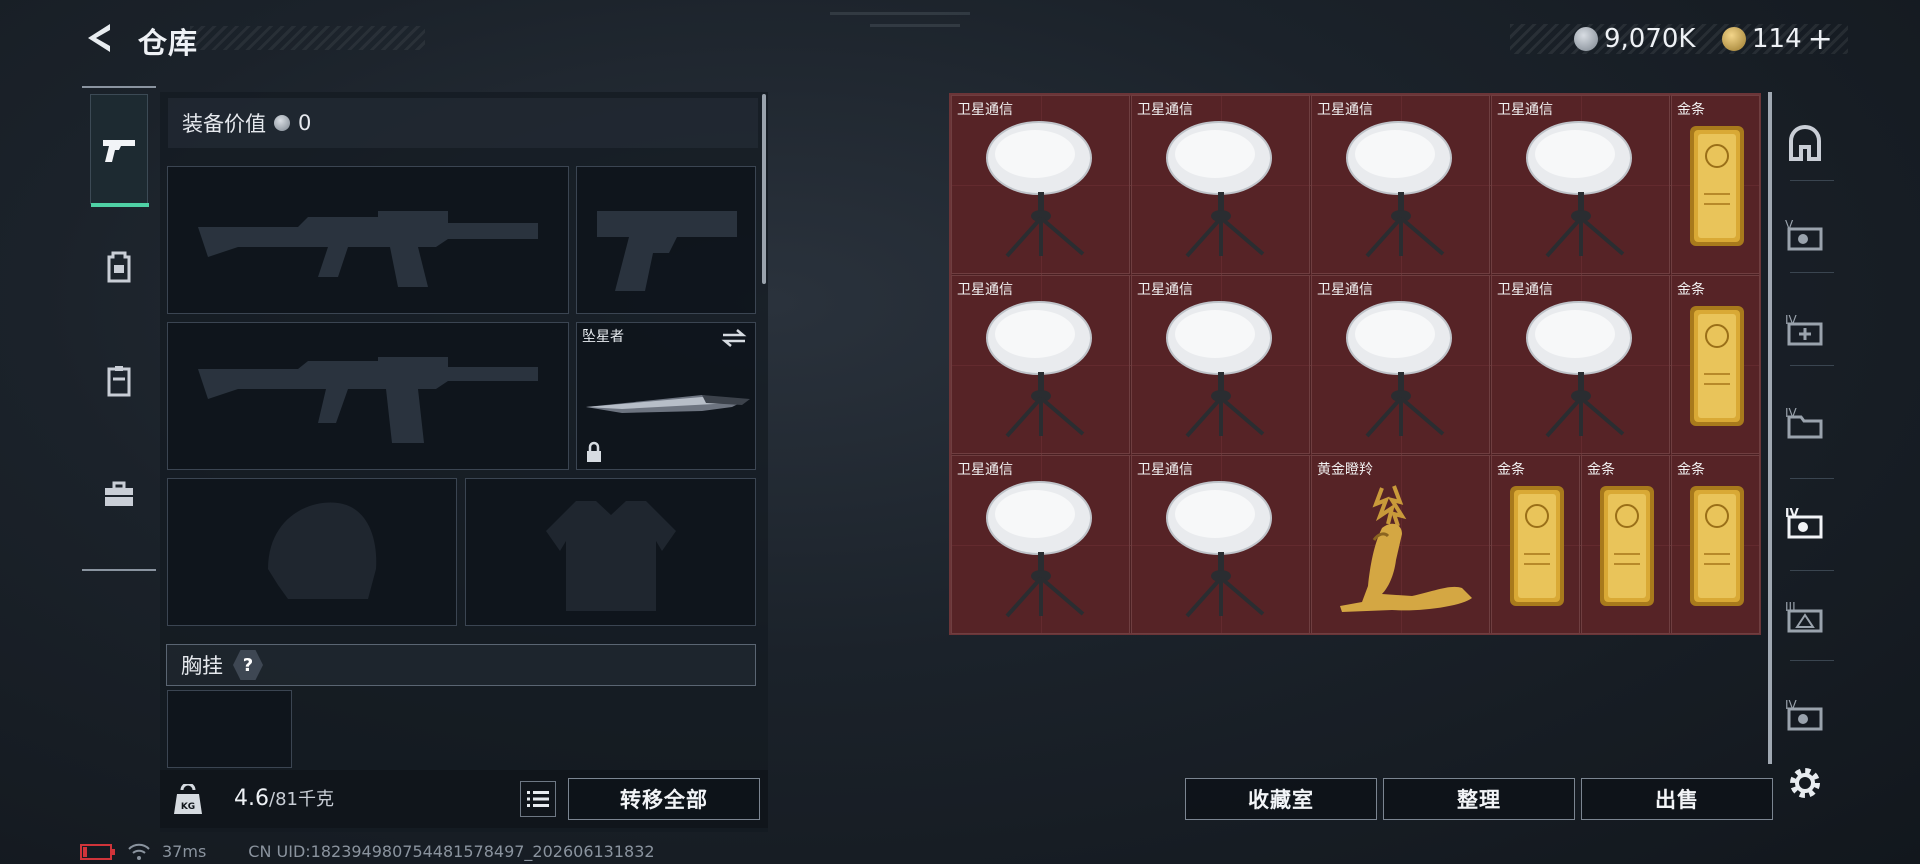 The width and height of the screenshot is (1920, 864). What do you see at coordinates (461, 665) in the screenshot?
I see `chest-rig-header: 胸挂 ?` at bounding box center [461, 665].